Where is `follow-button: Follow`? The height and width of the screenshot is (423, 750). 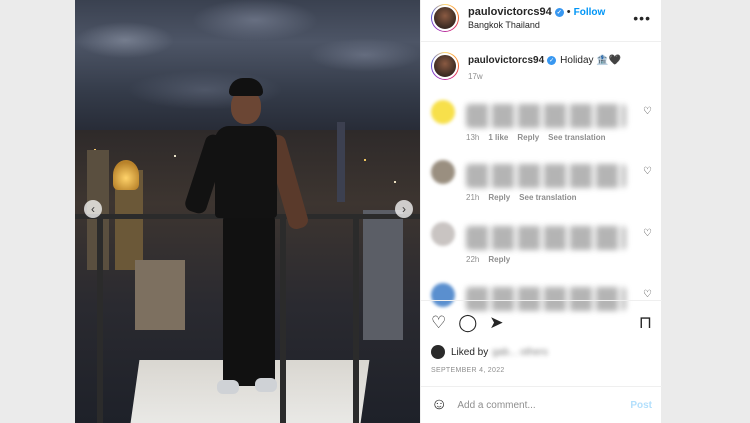
follow-button: Follow is located at coordinates (590, 12).